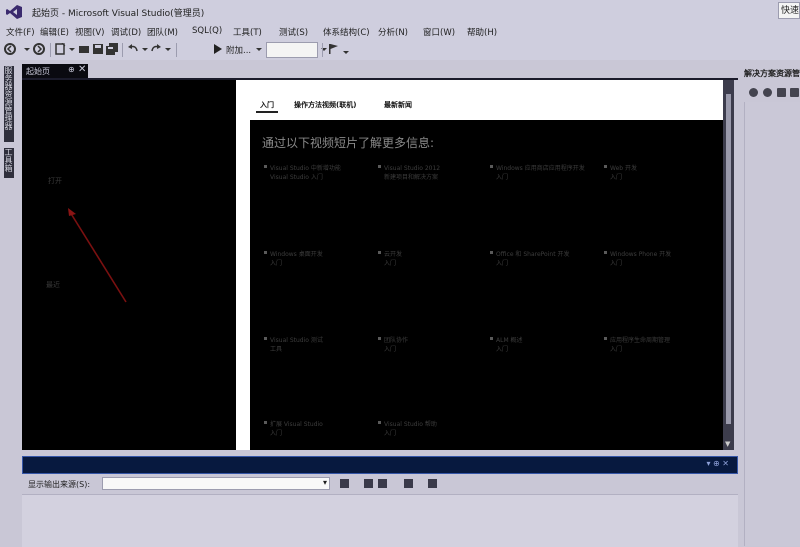  I want to click on menu-edit: 编辑(E), so click(54, 32).